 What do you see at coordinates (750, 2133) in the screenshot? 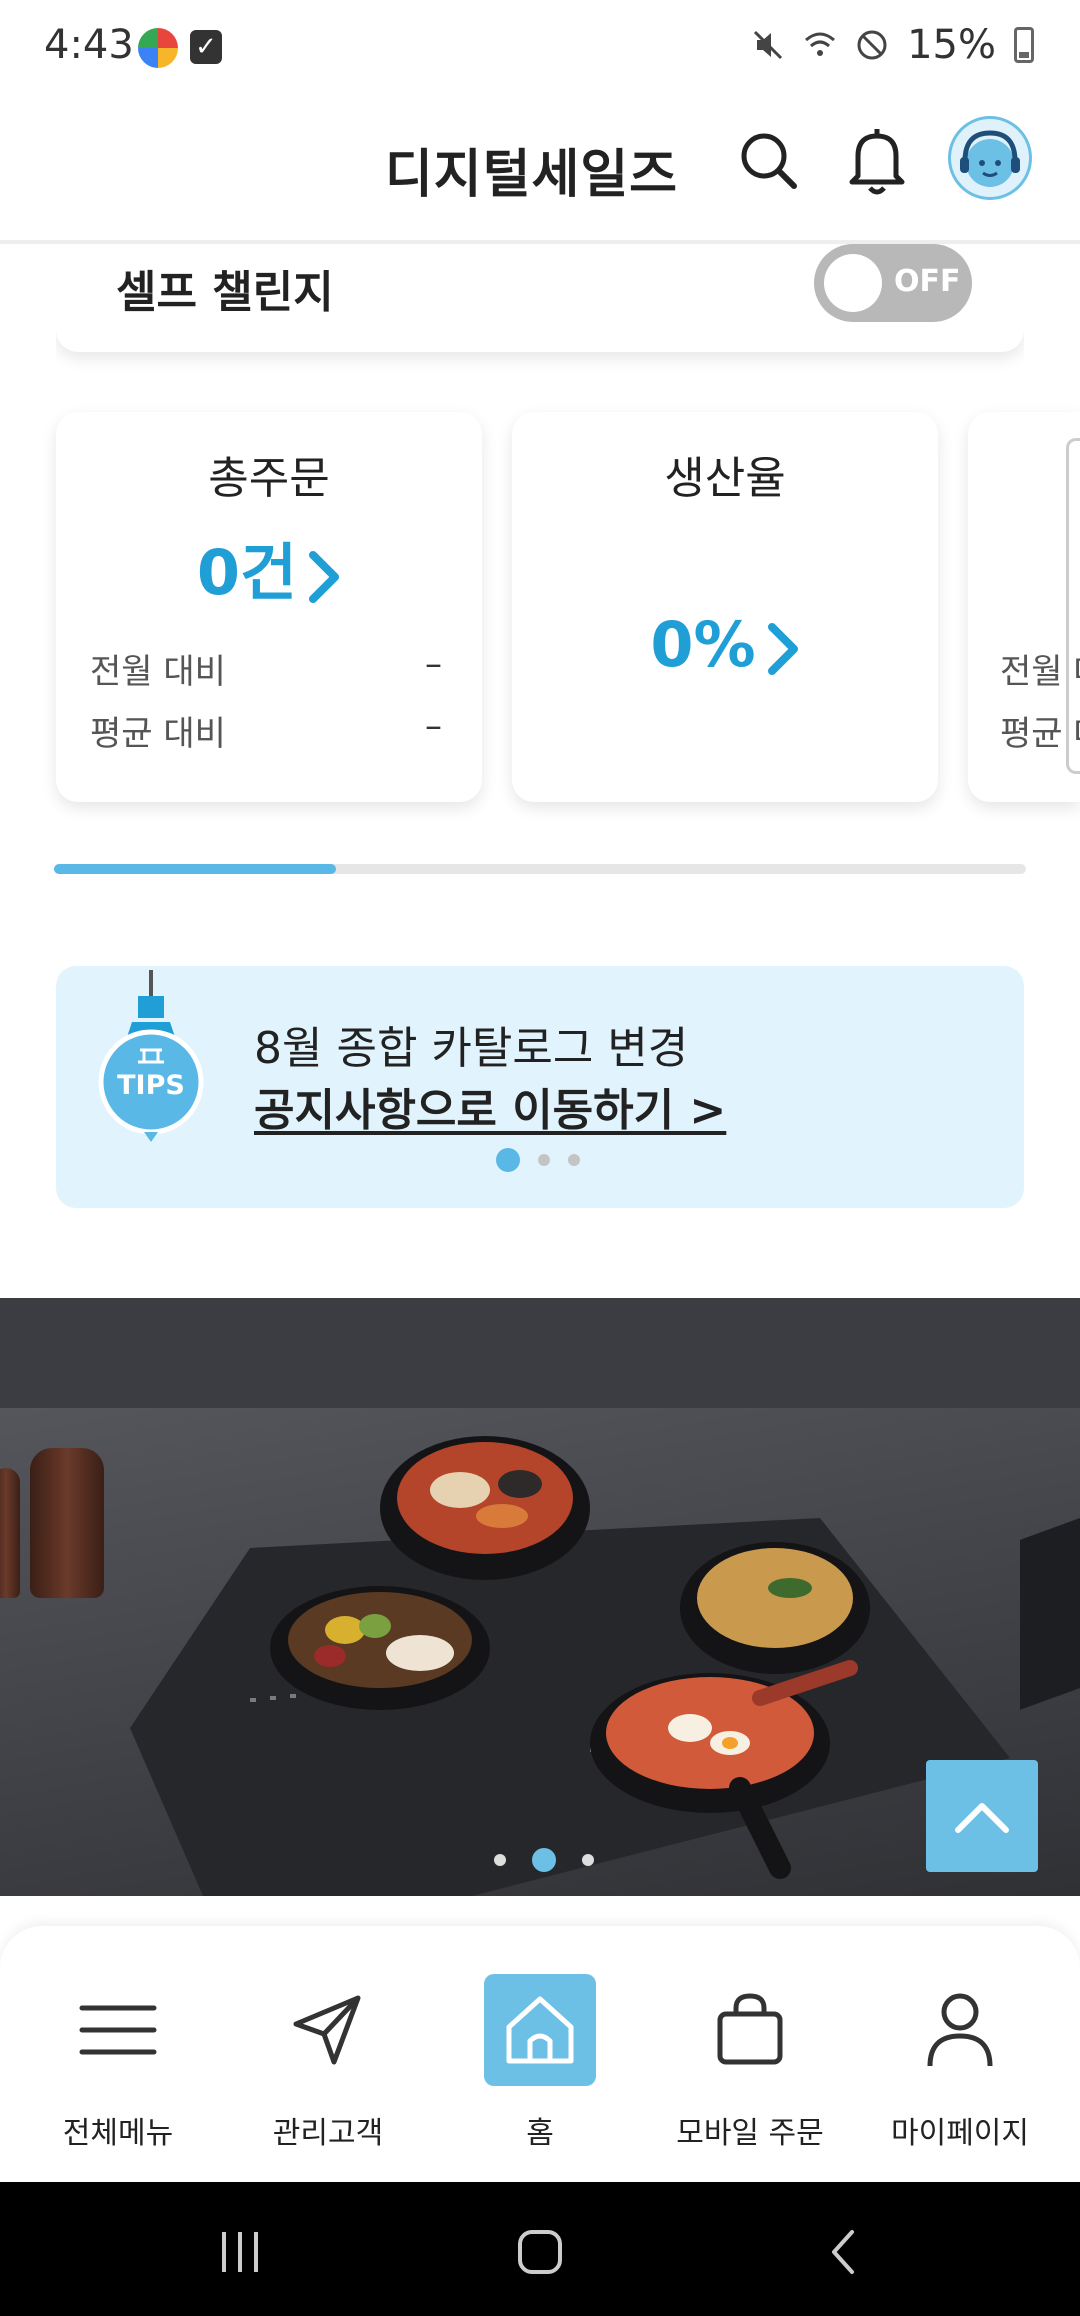
I see `nav-mobile-order-label: 모바일 주문` at bounding box center [750, 2133].